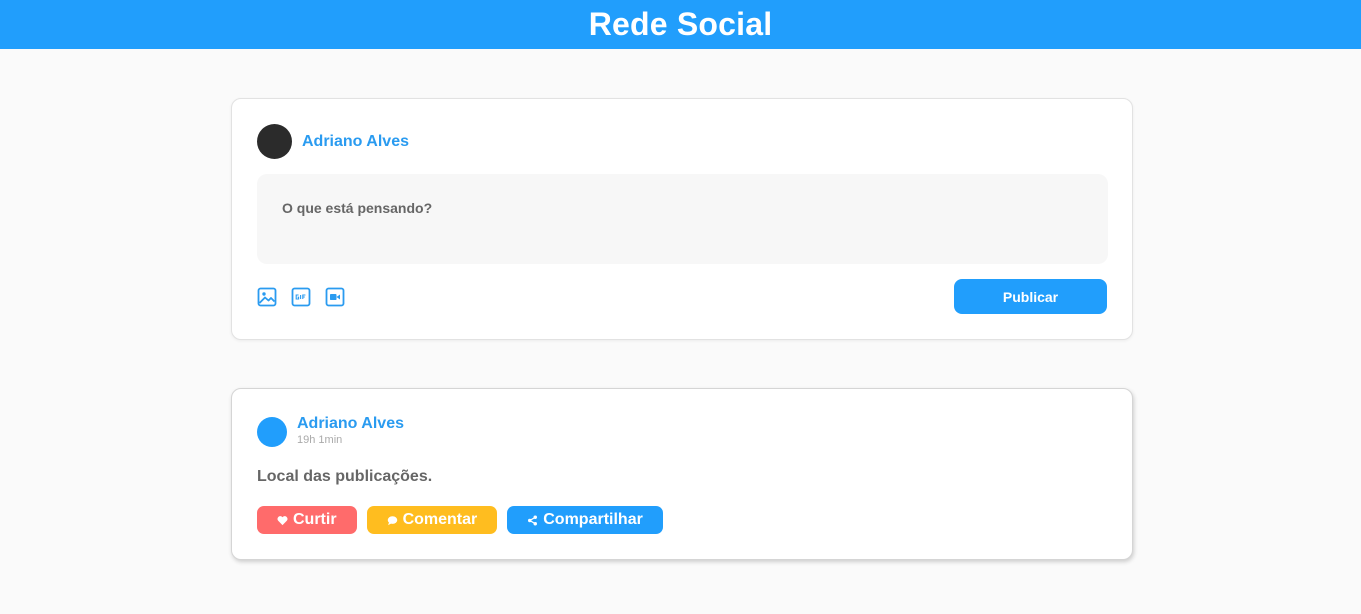 Image resolution: width=1361 pixels, height=614 pixels. Describe the element at coordinates (350, 424) in the screenshot. I see `post-author-name: Adriano Alves` at that location.